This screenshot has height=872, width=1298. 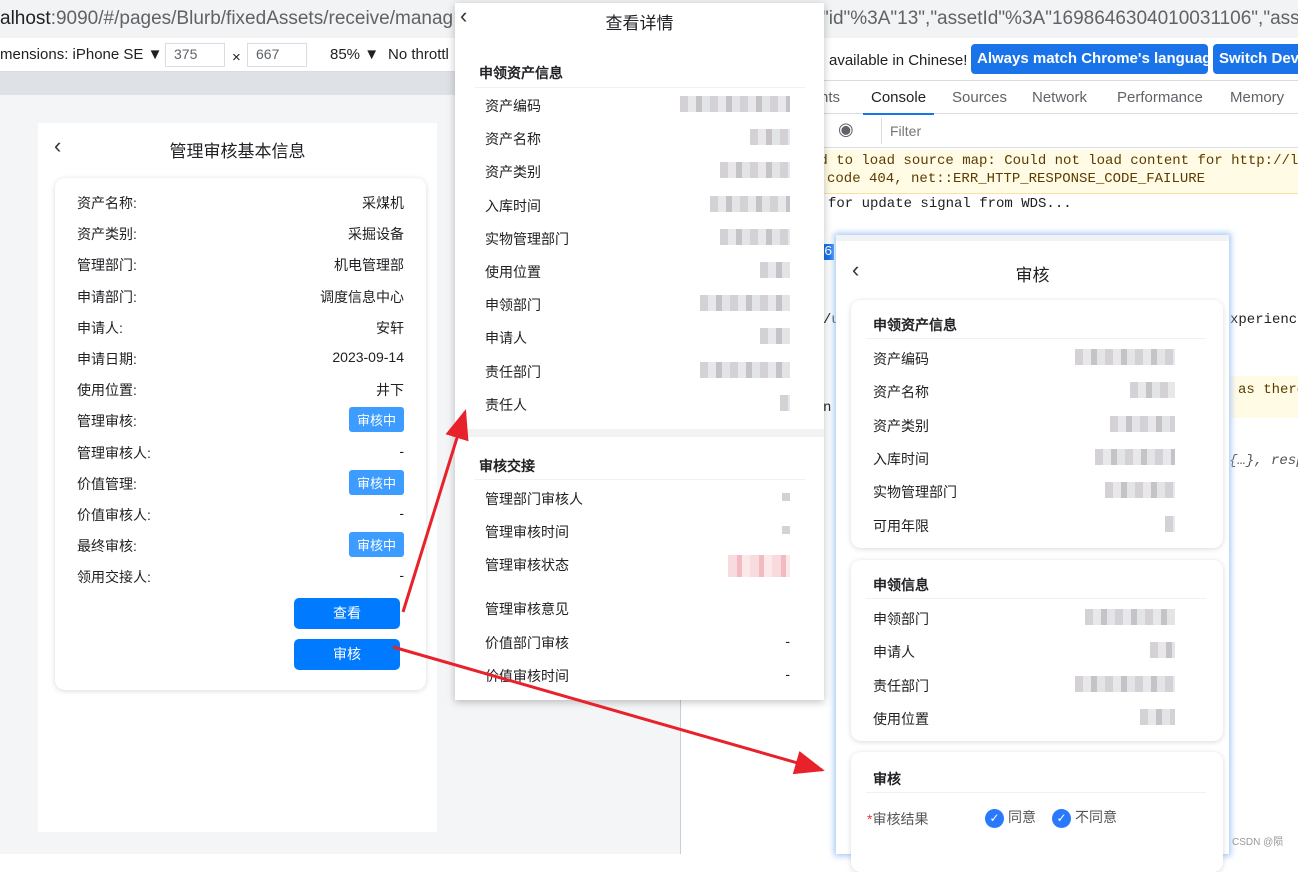 What do you see at coordinates (787, 641) in the screenshot?
I see `field-value: -` at bounding box center [787, 641].